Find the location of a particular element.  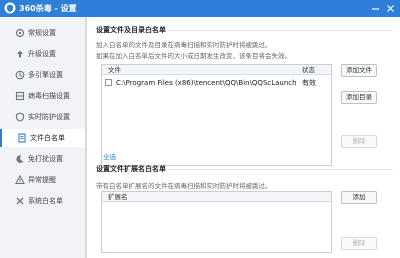

file-whitelist-desc-1: 加入白名单的文件及目录在病毒扫描和实时防护时将被跳过。 is located at coordinates (184, 45).